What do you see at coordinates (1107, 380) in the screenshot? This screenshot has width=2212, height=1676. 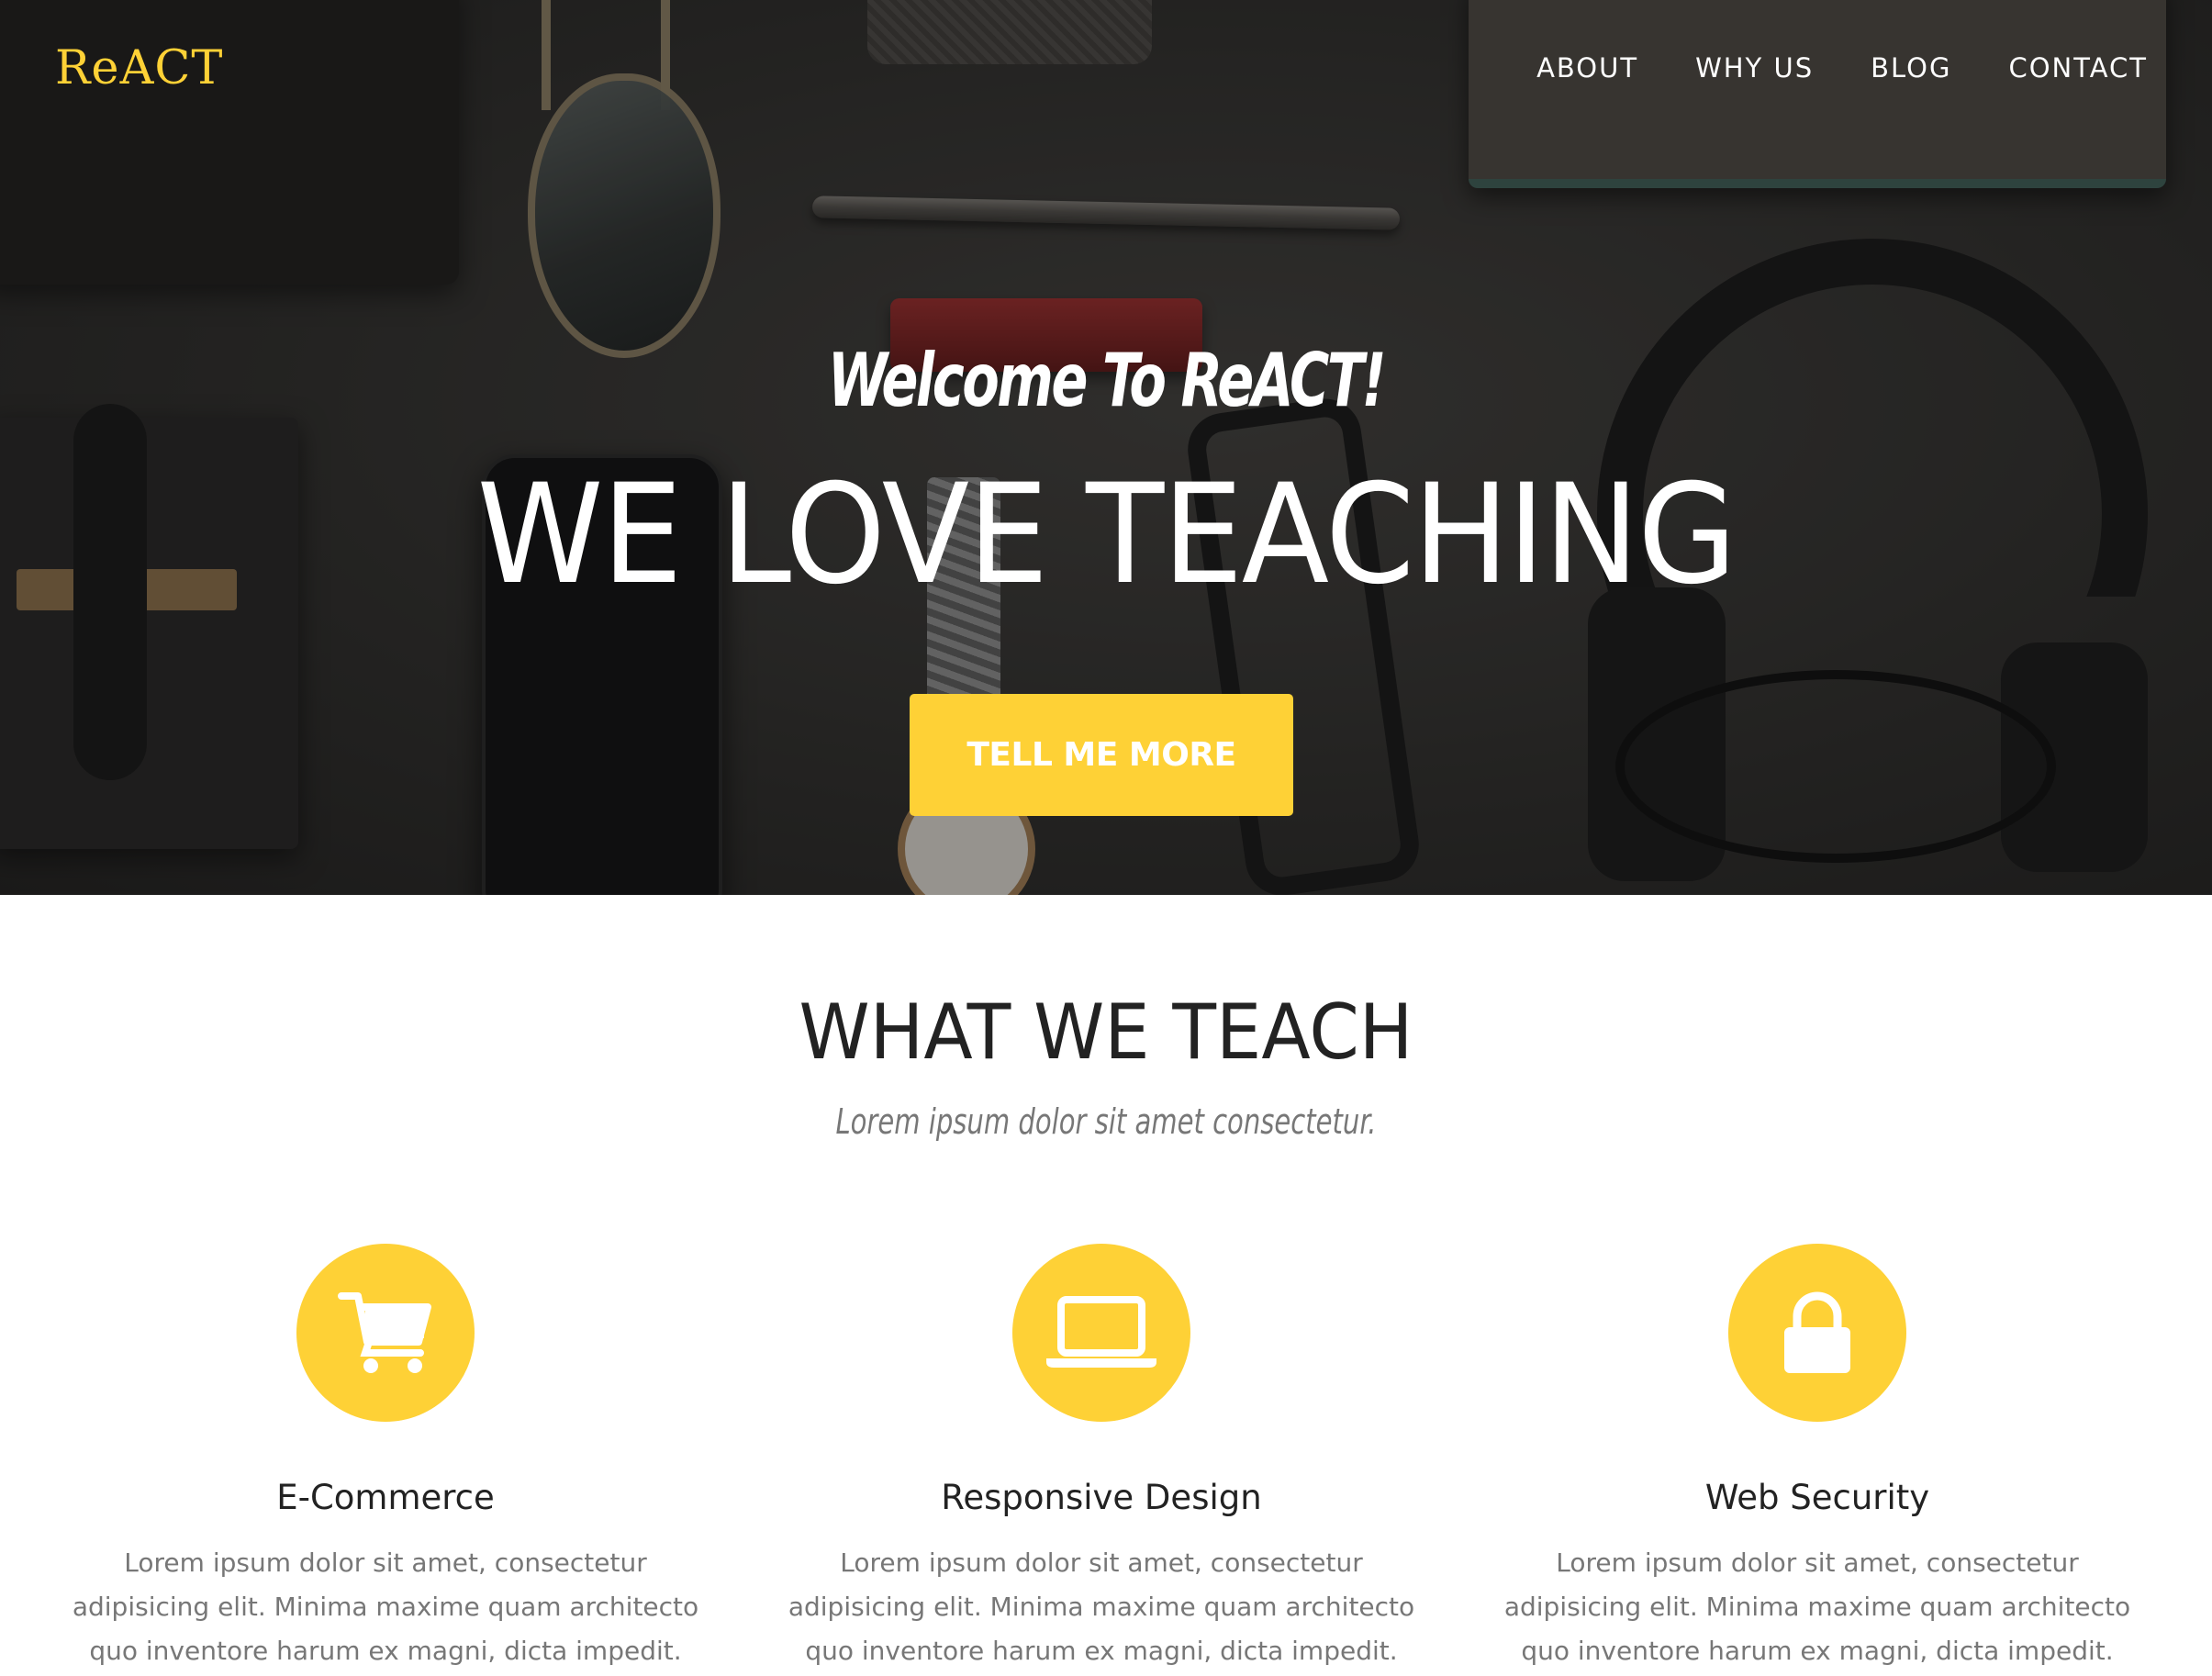 I see `hero-subheading: Welcome To ReACT!` at bounding box center [1107, 380].